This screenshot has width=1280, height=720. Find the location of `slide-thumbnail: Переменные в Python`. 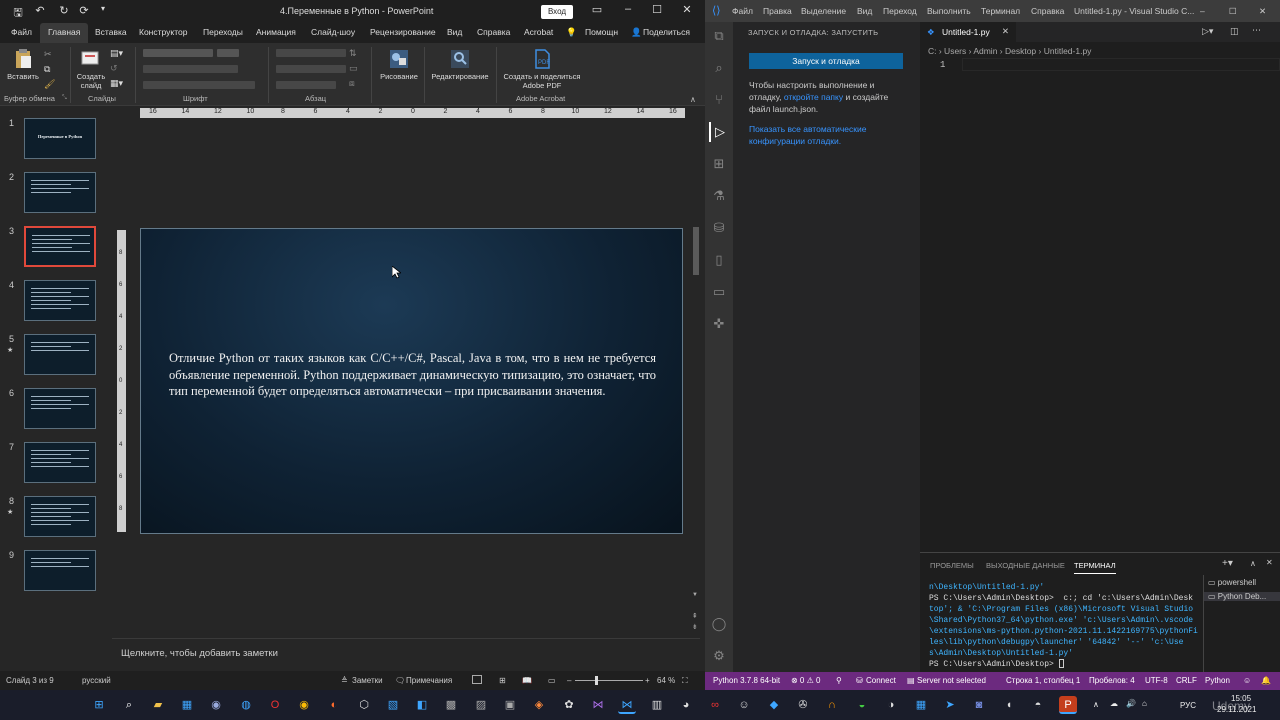

slide-thumbnail: Переменные в Python is located at coordinates (60, 138).